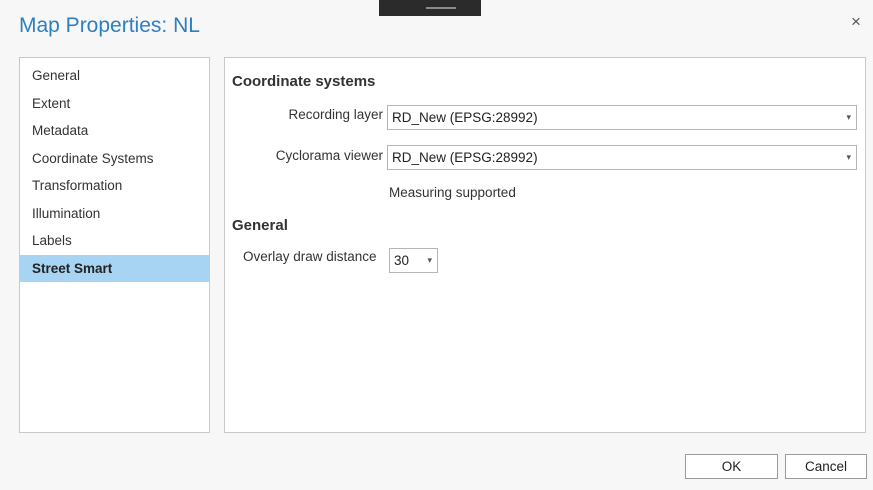 This screenshot has width=873, height=490. Describe the element at coordinates (335, 114) in the screenshot. I see `recording-layer-label: Recording layer` at that location.